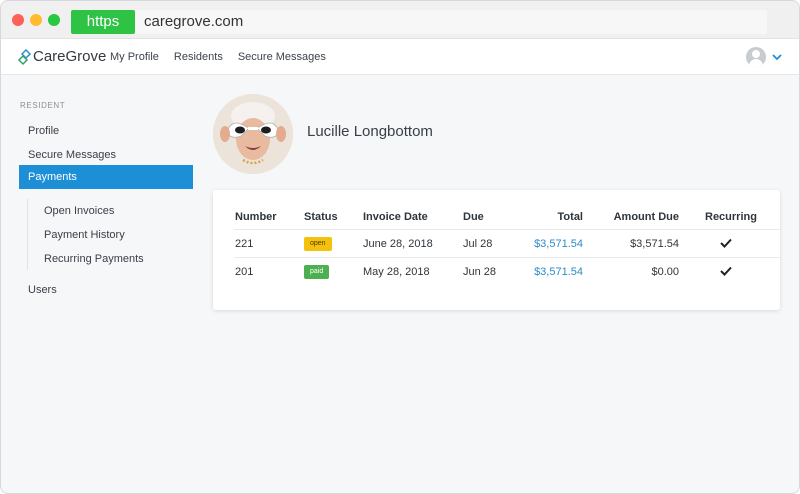 The image size is (800, 494). Describe the element at coordinates (256, 217) in the screenshot. I see `column-header-number: Number` at that location.